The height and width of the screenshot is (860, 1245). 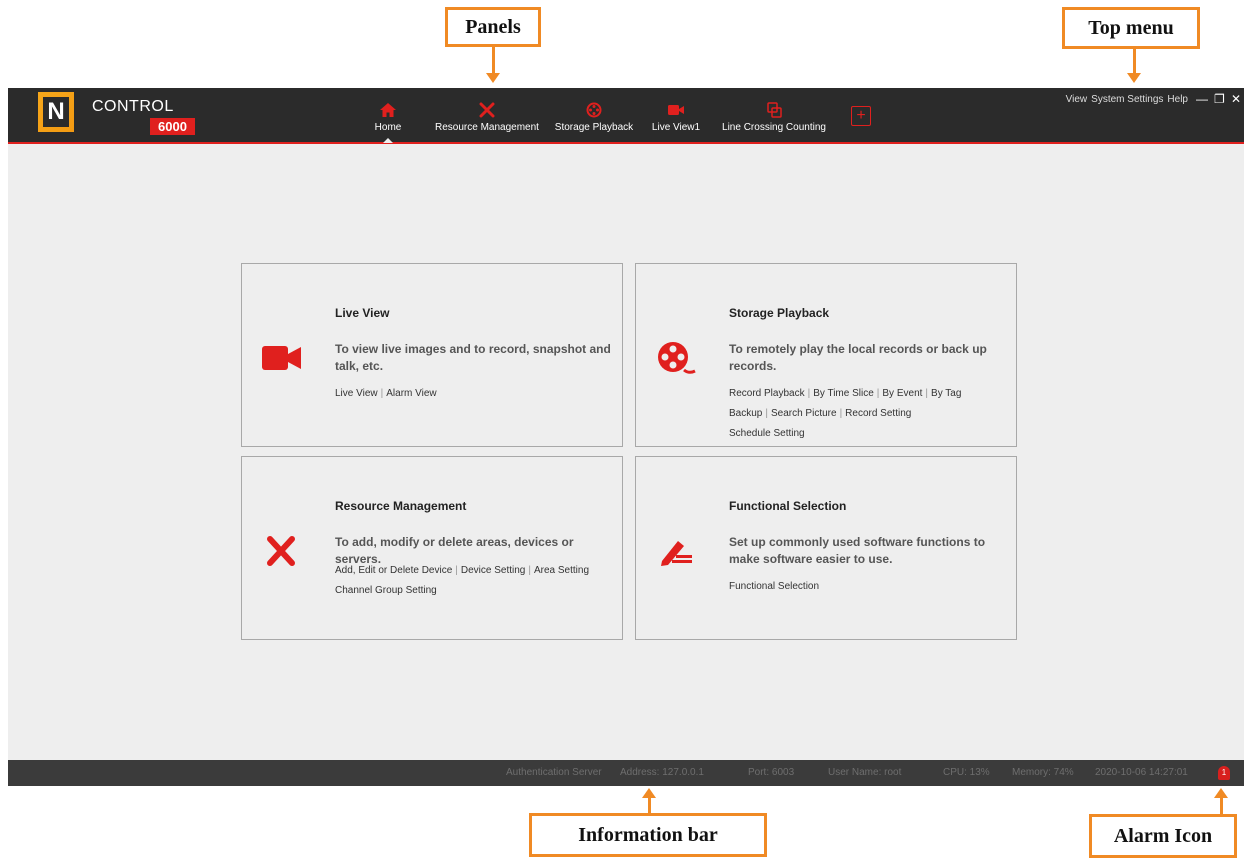 I want to click on status-datetime: 2020-10-06 14:27:01, so click(x=1141, y=772).